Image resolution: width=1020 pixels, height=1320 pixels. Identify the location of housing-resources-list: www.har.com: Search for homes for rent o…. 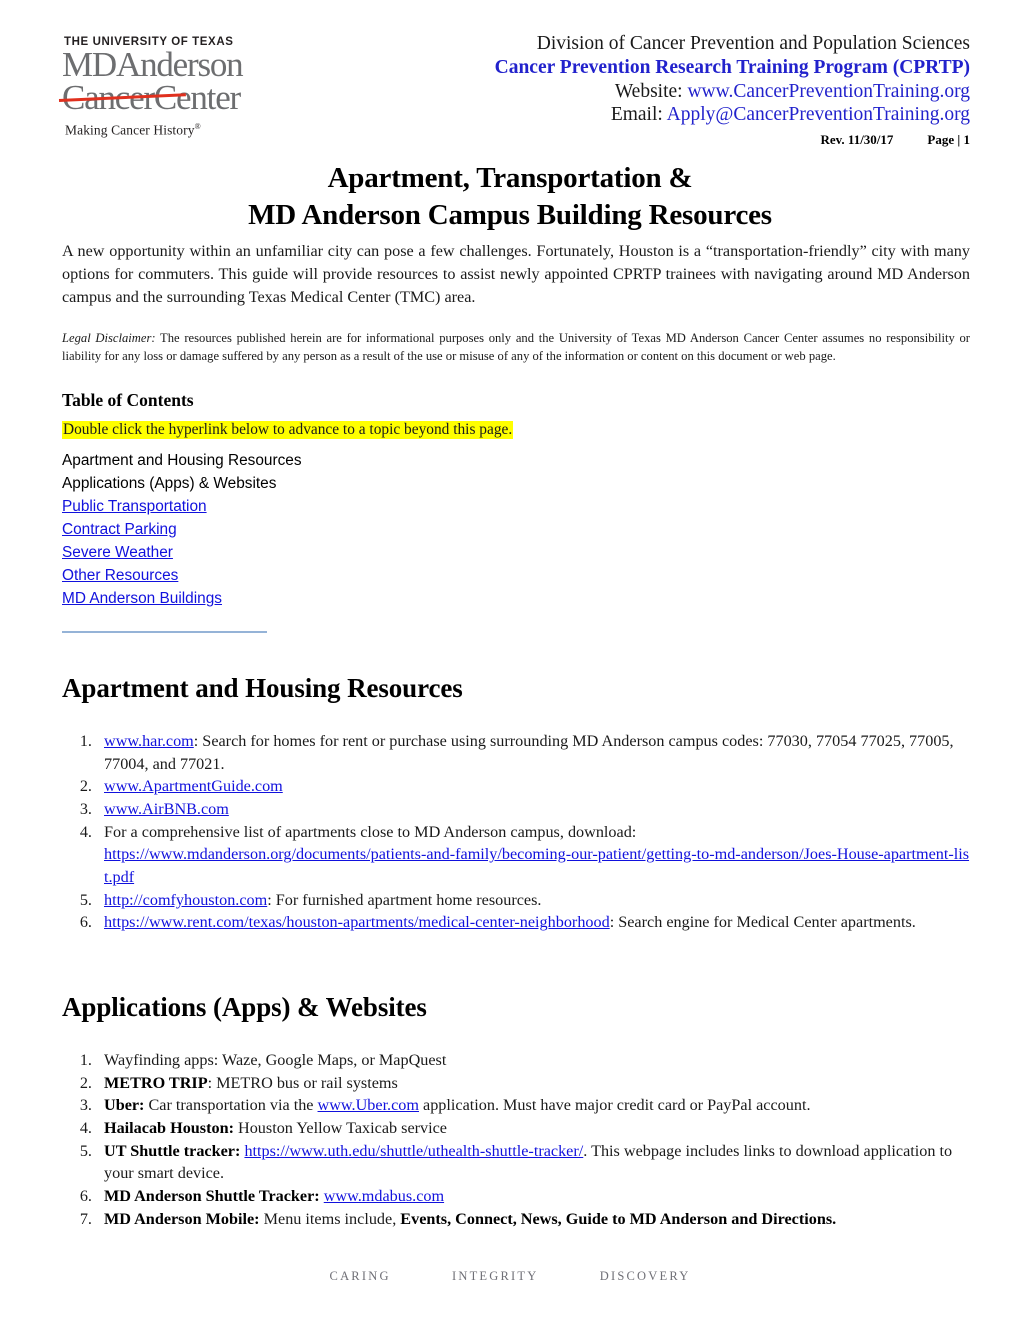
(516, 832).